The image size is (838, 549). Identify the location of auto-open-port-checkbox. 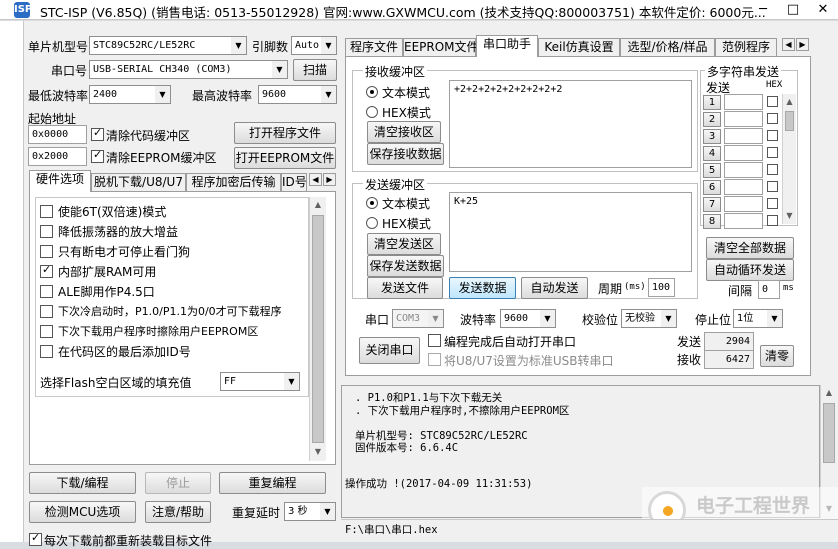
(434, 340).